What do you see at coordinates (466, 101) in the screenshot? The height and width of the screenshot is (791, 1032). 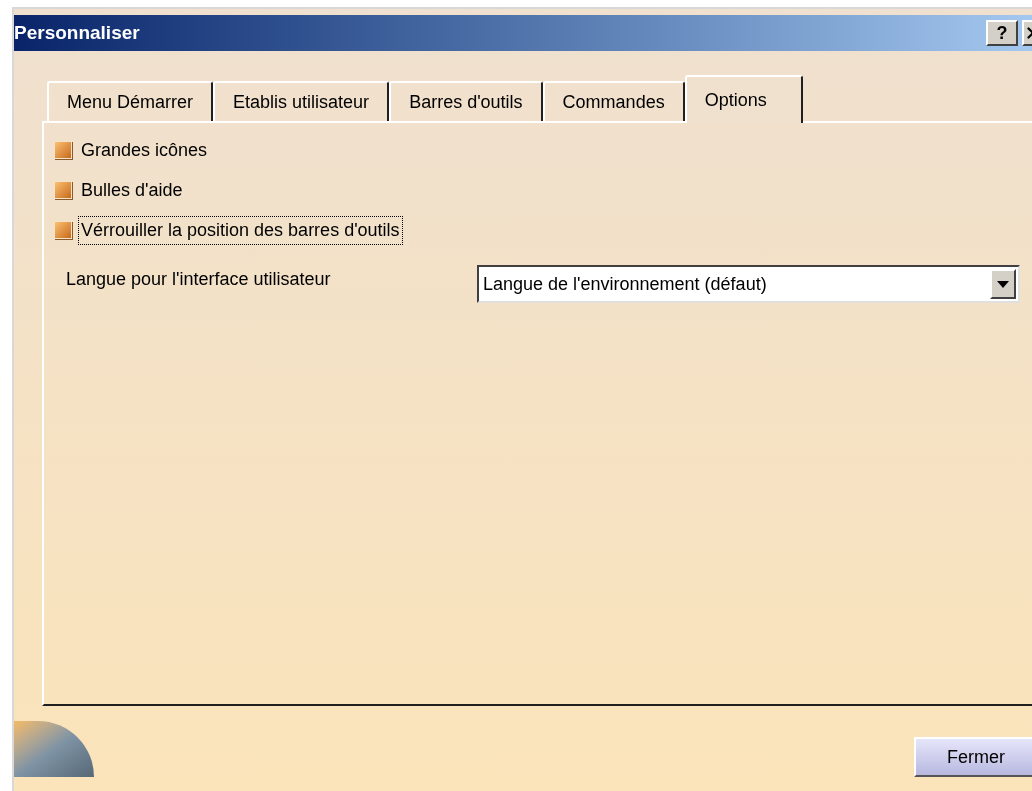 I see `tab: Barres d'outils` at bounding box center [466, 101].